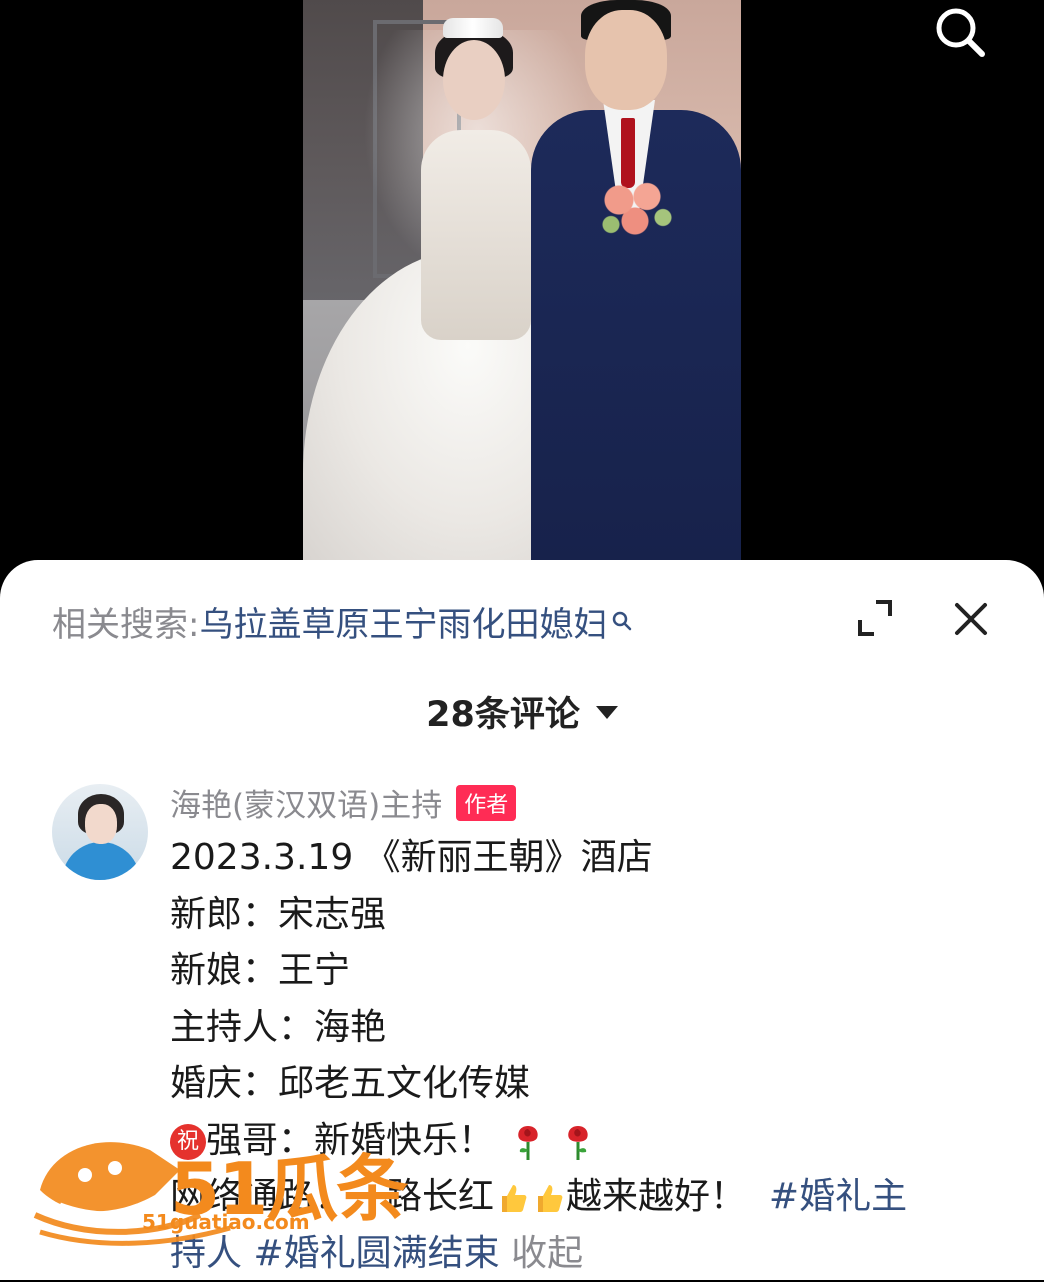 Image resolution: width=1044 pixels, height=1282 pixels. What do you see at coordinates (580, 915) in the screenshot?
I see `comment-line: 新郎：宋志强` at bounding box center [580, 915].